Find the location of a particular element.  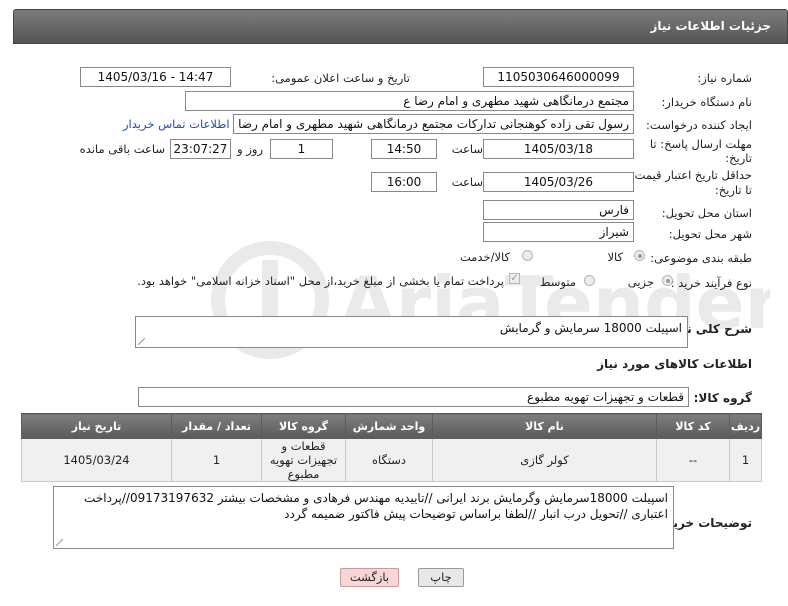

buyer-org-label: نام دستگاه خریدار: is located at coordinates (706, 102).